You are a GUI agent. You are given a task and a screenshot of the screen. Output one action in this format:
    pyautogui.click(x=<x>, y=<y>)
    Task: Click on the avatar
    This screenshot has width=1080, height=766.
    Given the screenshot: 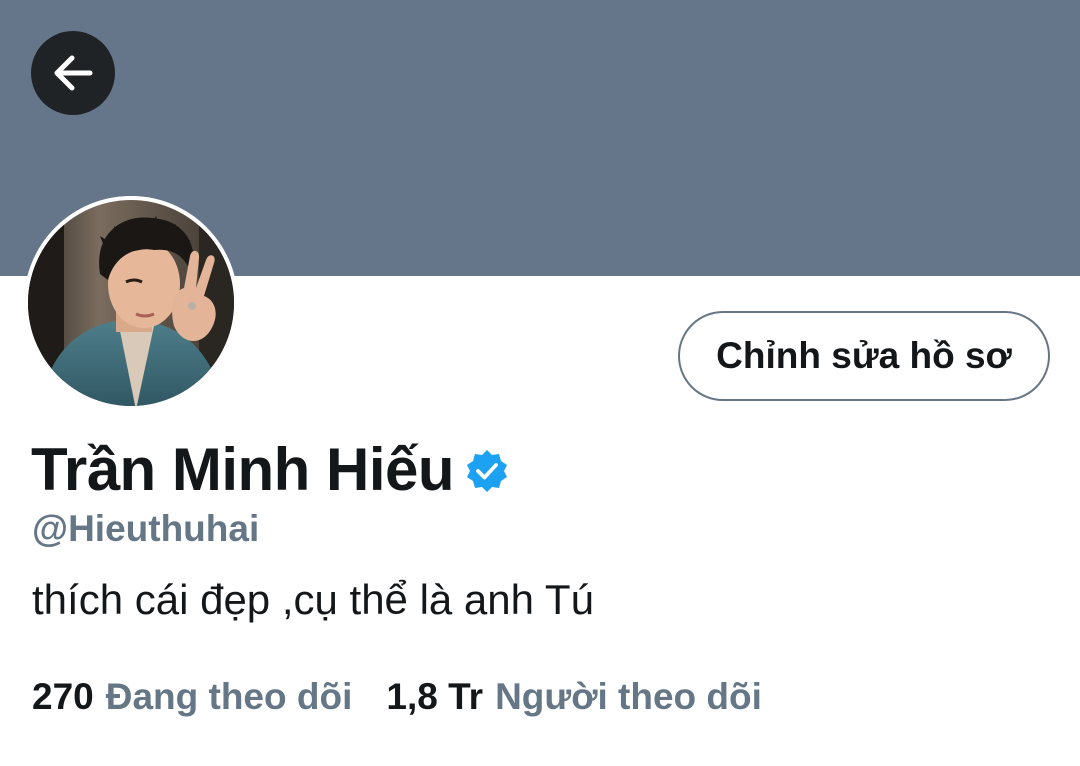 What is the action you would take?
    pyautogui.click(x=131, y=303)
    